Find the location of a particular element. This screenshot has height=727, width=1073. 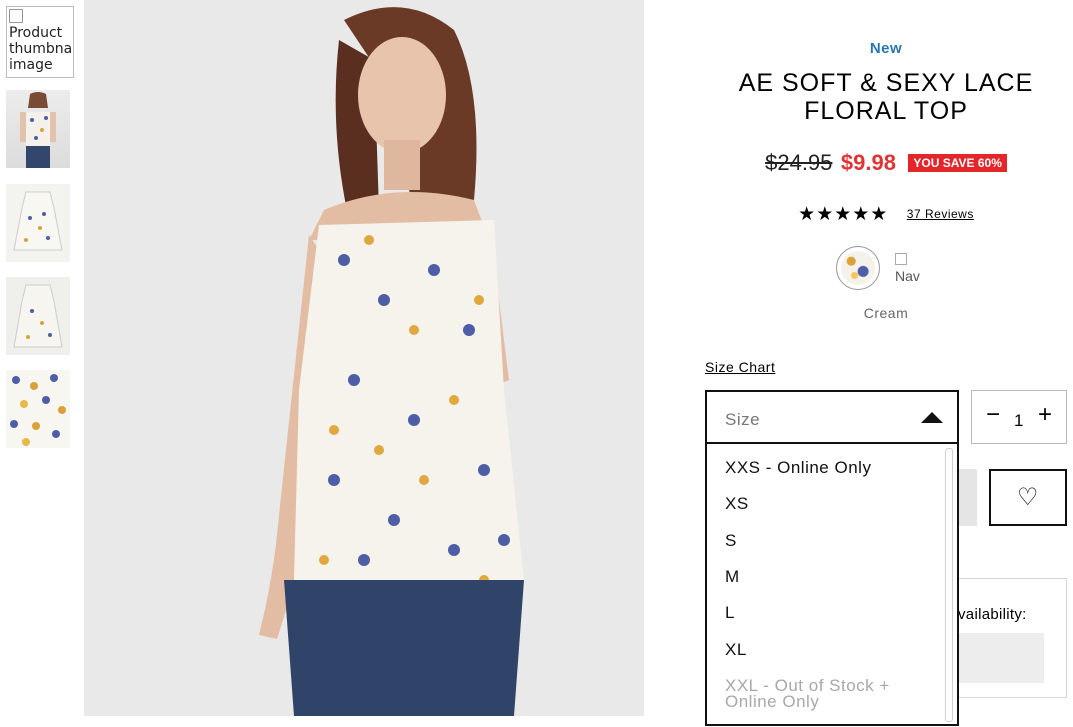

store-availability-box: vailability: is located at coordinates (1012, 638).